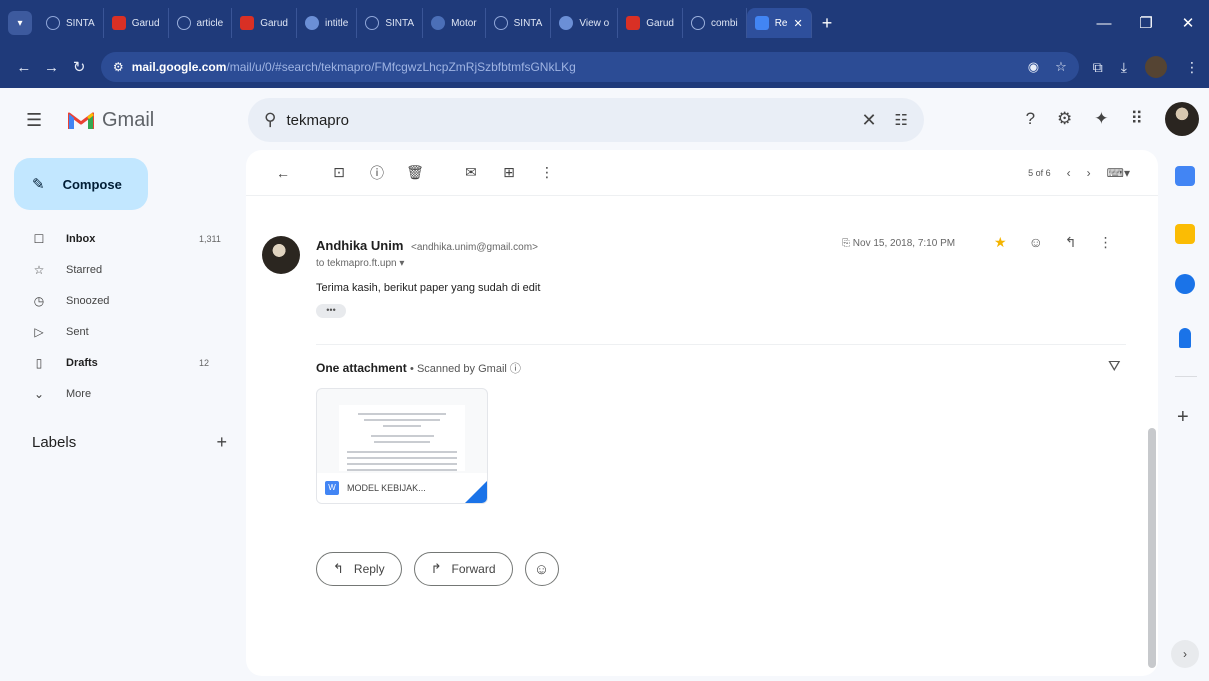  I want to click on mark-unread-icon: ✉, so click(471, 172).